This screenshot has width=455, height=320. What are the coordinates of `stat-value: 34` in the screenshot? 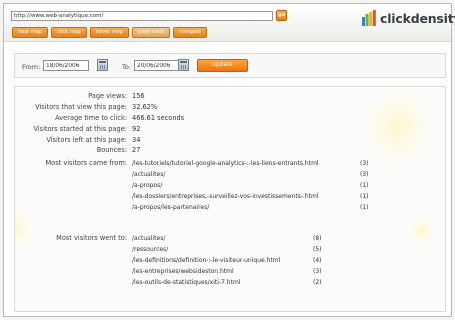 It's located at (136, 139).